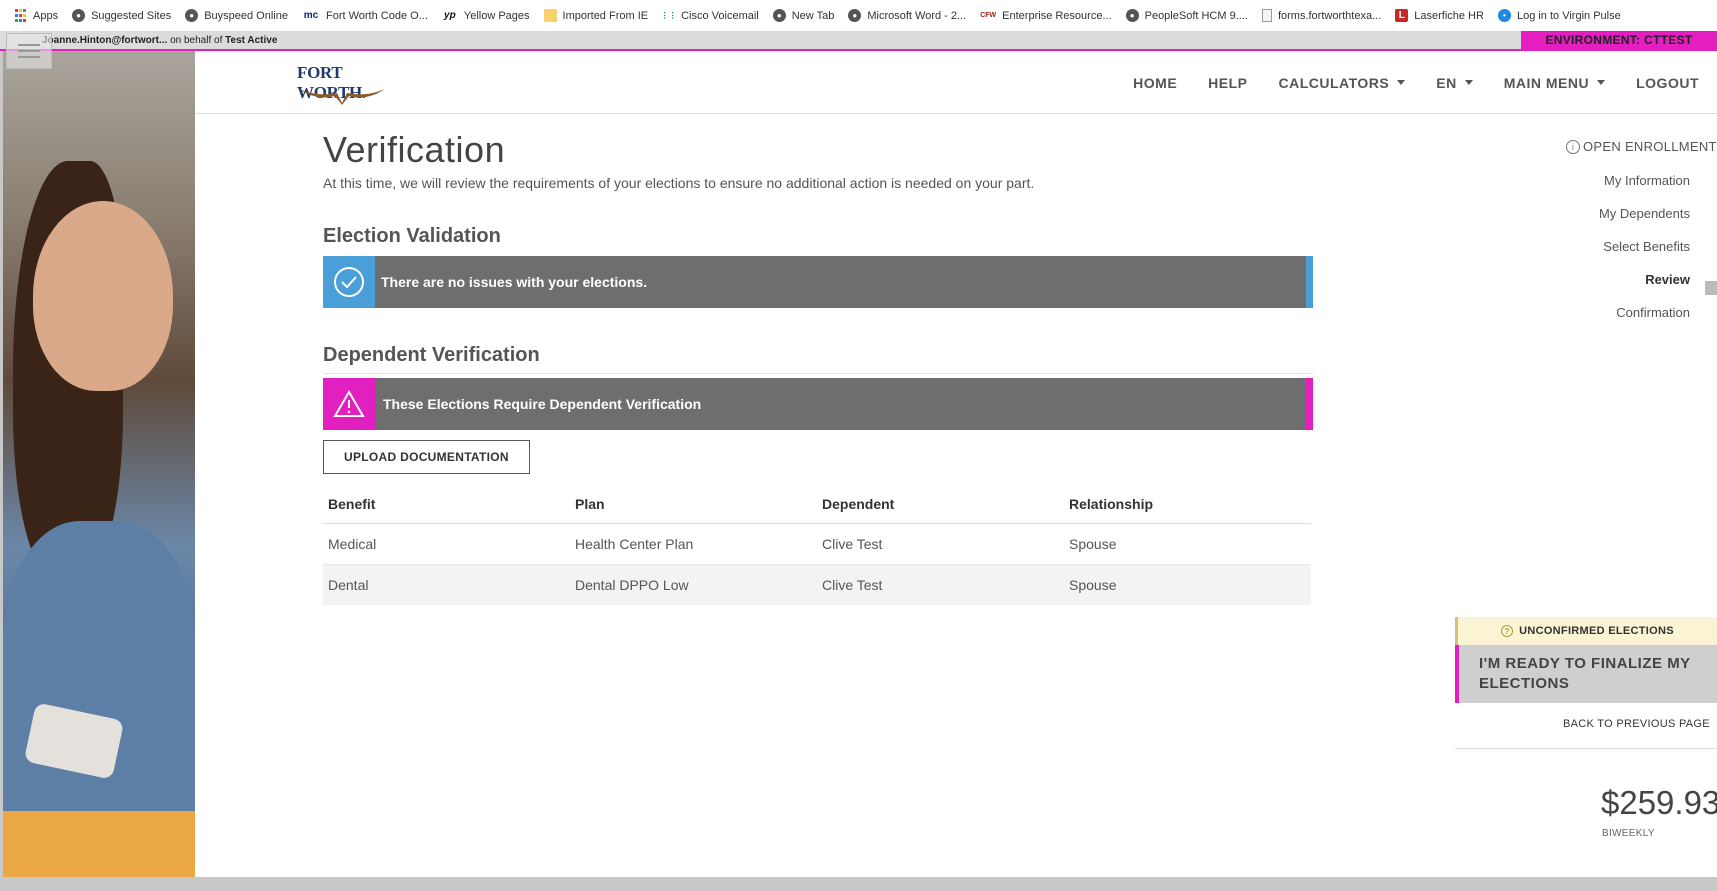 This screenshot has height=891, width=1717. Describe the element at coordinates (1596, 631) in the screenshot. I see `unconfirmed-elections-label: UNCONFIRMED ELECTIONS` at that location.